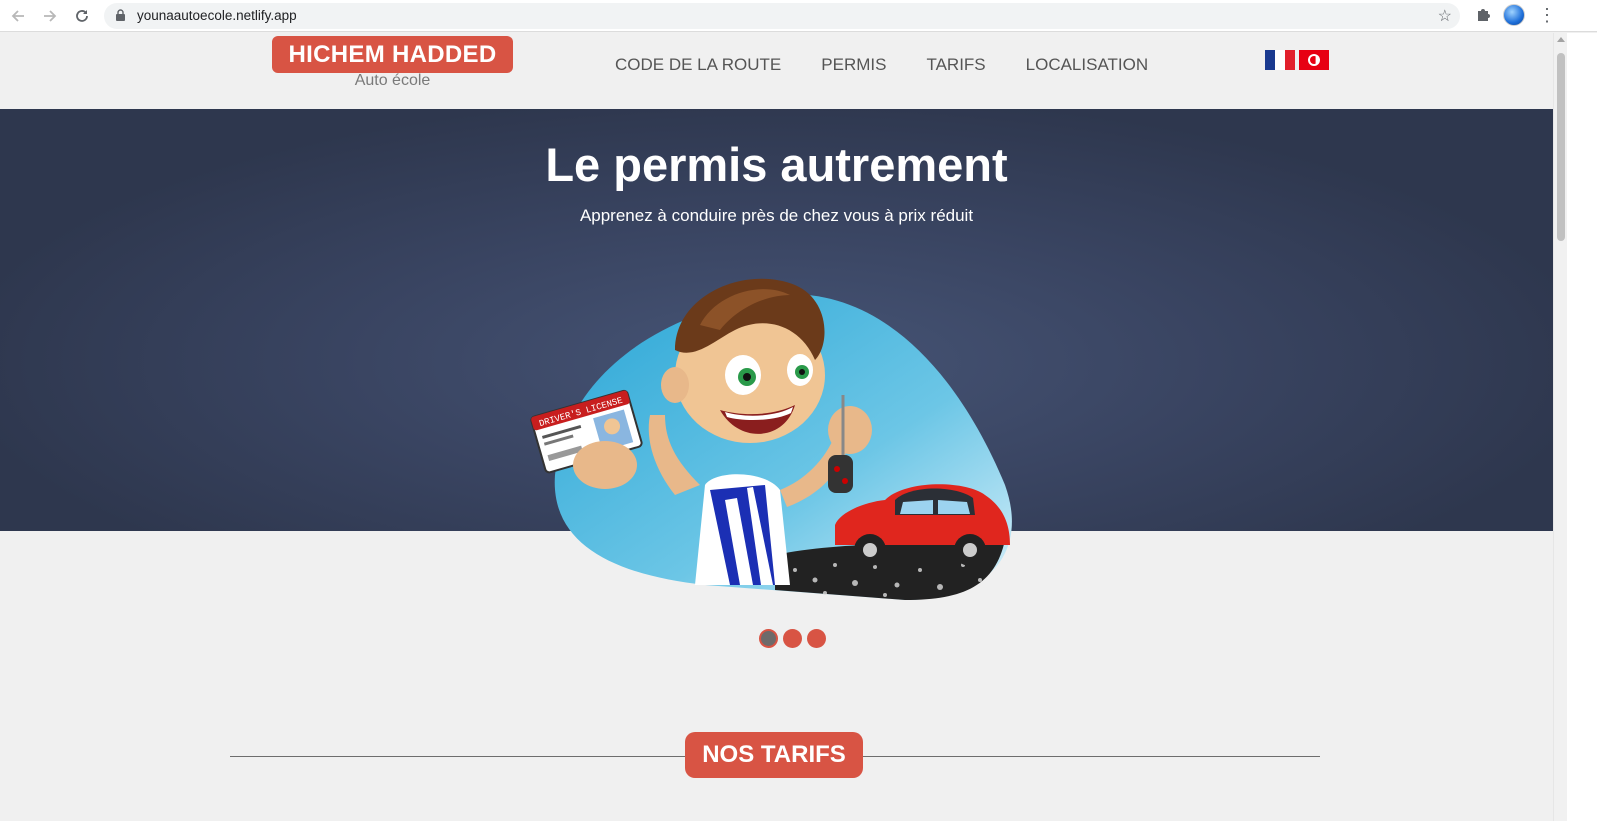 This screenshot has height=821, width=1597. I want to click on carousel-dots, so click(792, 638).